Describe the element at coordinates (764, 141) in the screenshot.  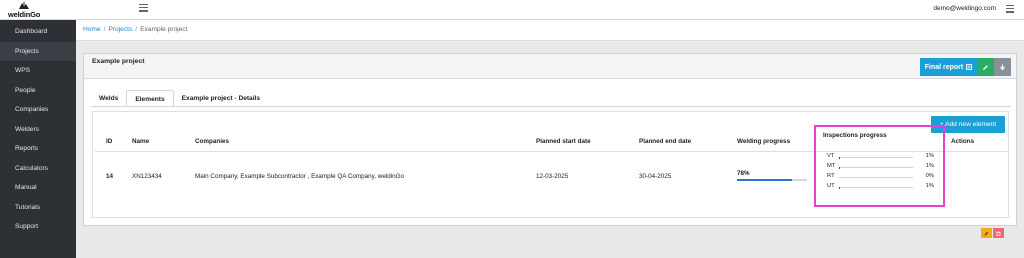
I see `column-header-welding-progress: Welding progress` at that location.